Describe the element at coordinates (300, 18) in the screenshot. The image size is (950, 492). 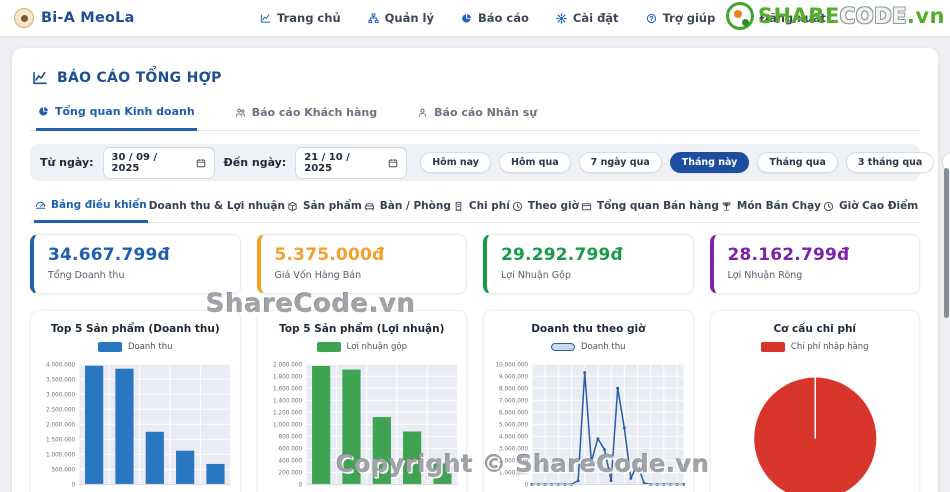
I see `nav-item-home: Trang chủ` at that location.